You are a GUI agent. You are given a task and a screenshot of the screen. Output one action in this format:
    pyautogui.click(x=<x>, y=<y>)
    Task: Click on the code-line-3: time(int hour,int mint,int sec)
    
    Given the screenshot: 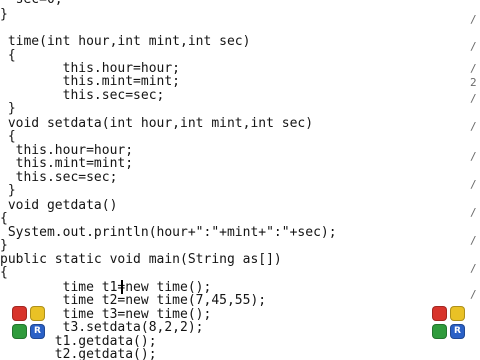 What is the action you would take?
    pyautogui.click(x=125, y=42)
    